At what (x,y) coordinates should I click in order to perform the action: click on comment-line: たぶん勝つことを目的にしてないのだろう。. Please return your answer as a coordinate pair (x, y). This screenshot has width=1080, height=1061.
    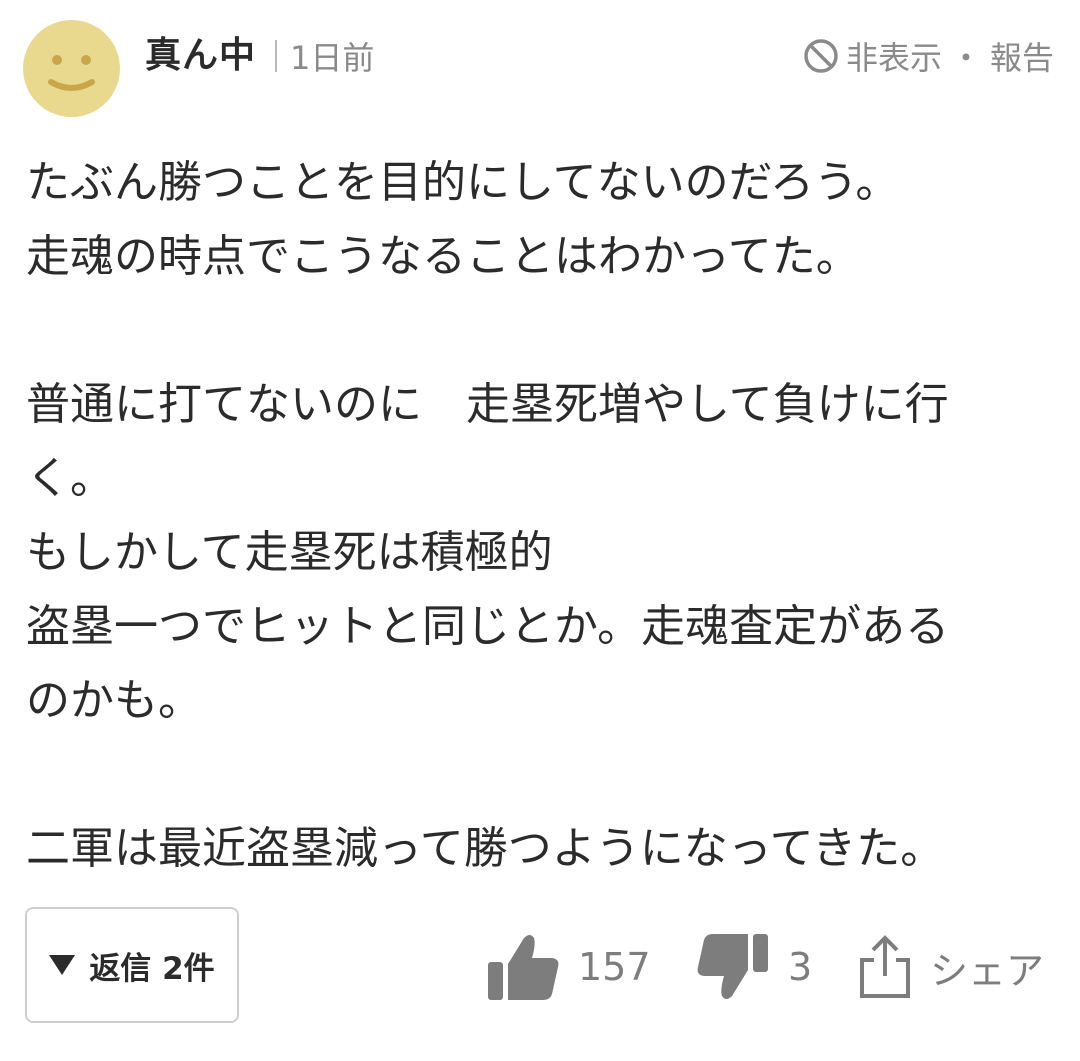
    Looking at the image, I should click on (463, 182).